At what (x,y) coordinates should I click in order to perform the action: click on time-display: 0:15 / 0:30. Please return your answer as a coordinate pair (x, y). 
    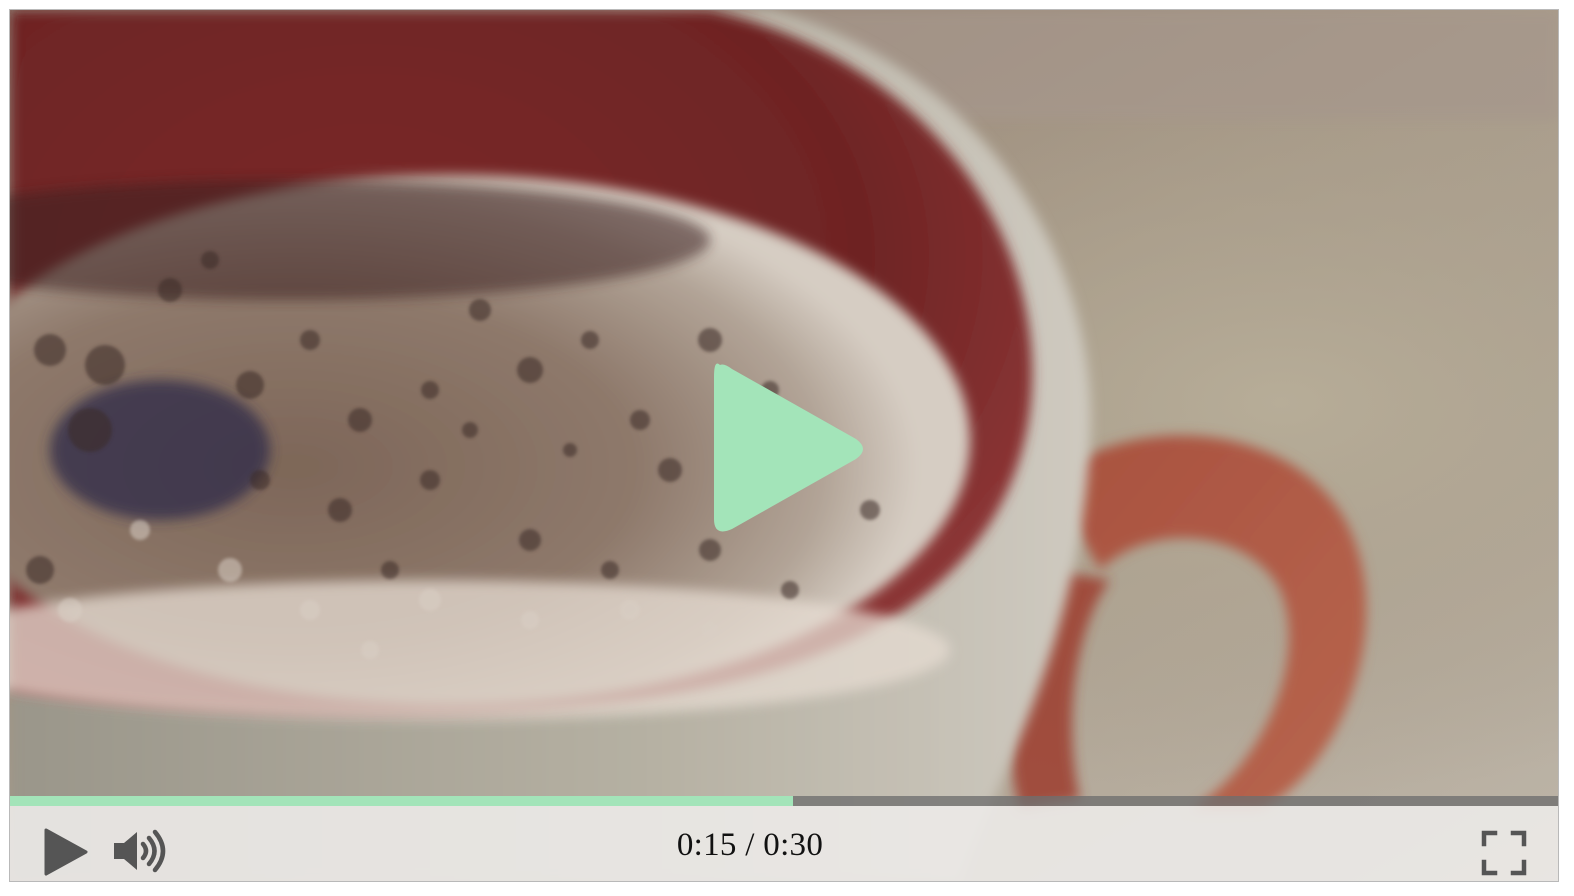
    Looking at the image, I should click on (750, 845).